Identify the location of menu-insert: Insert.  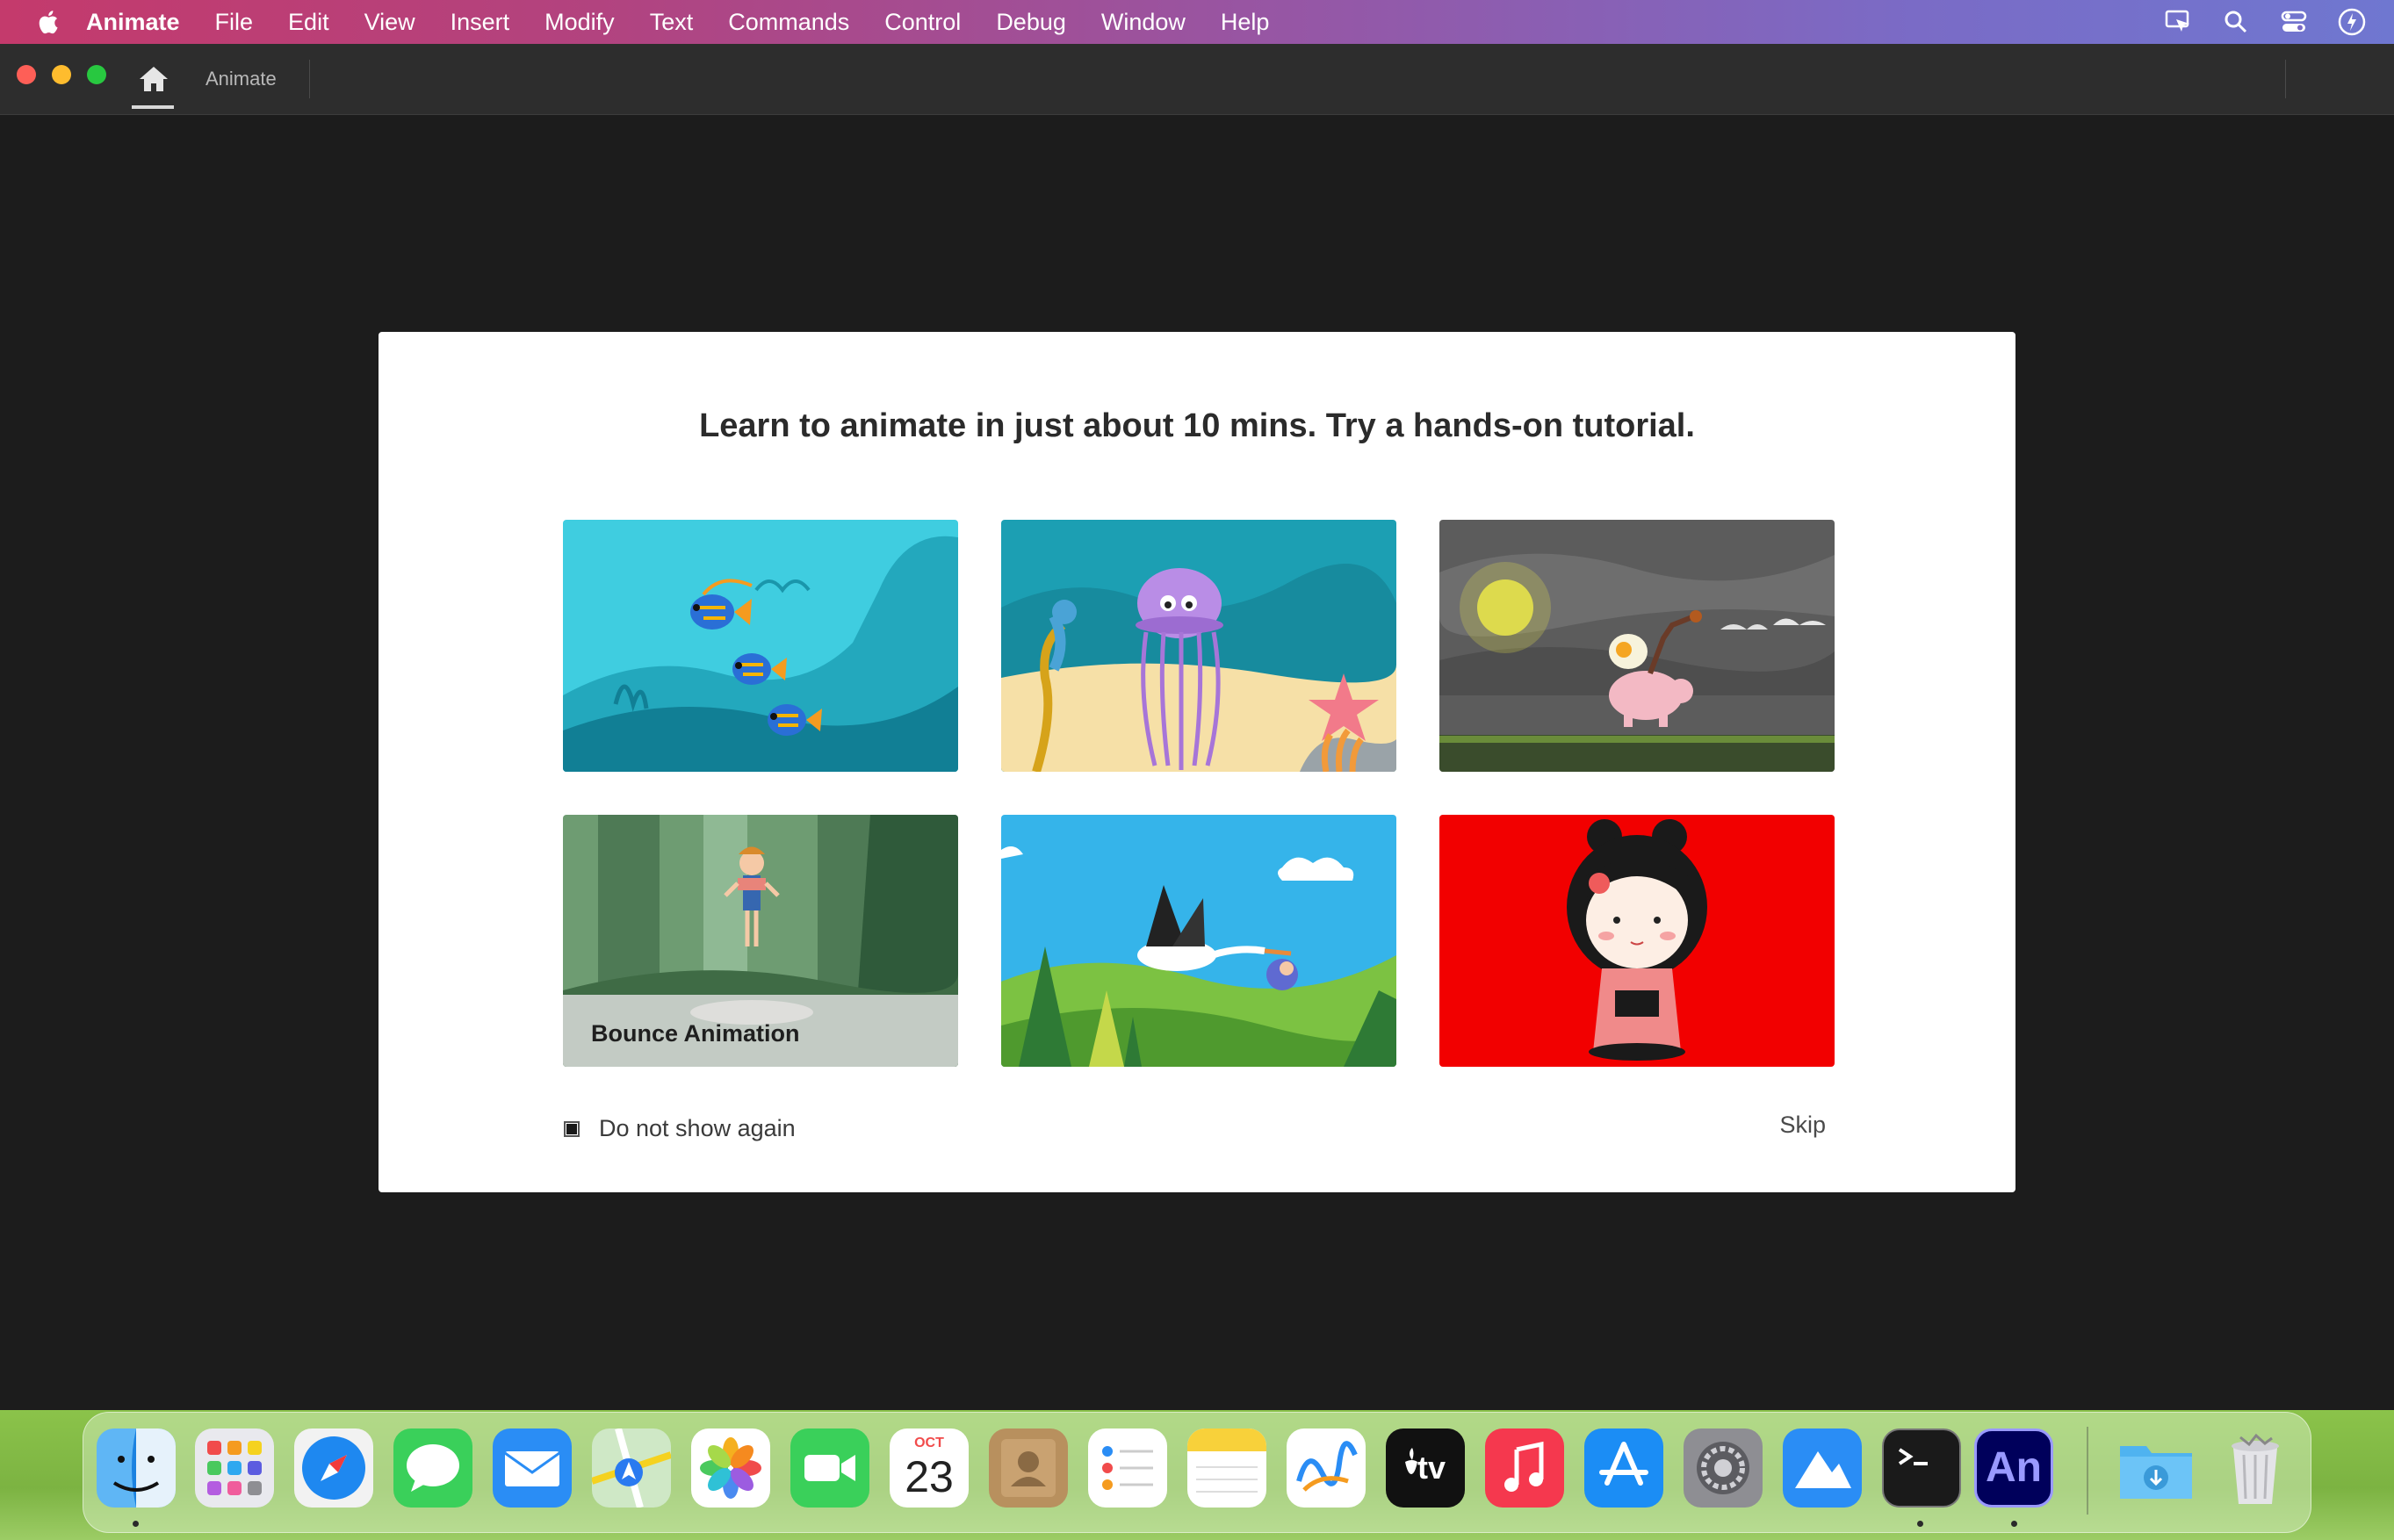
(481, 23).